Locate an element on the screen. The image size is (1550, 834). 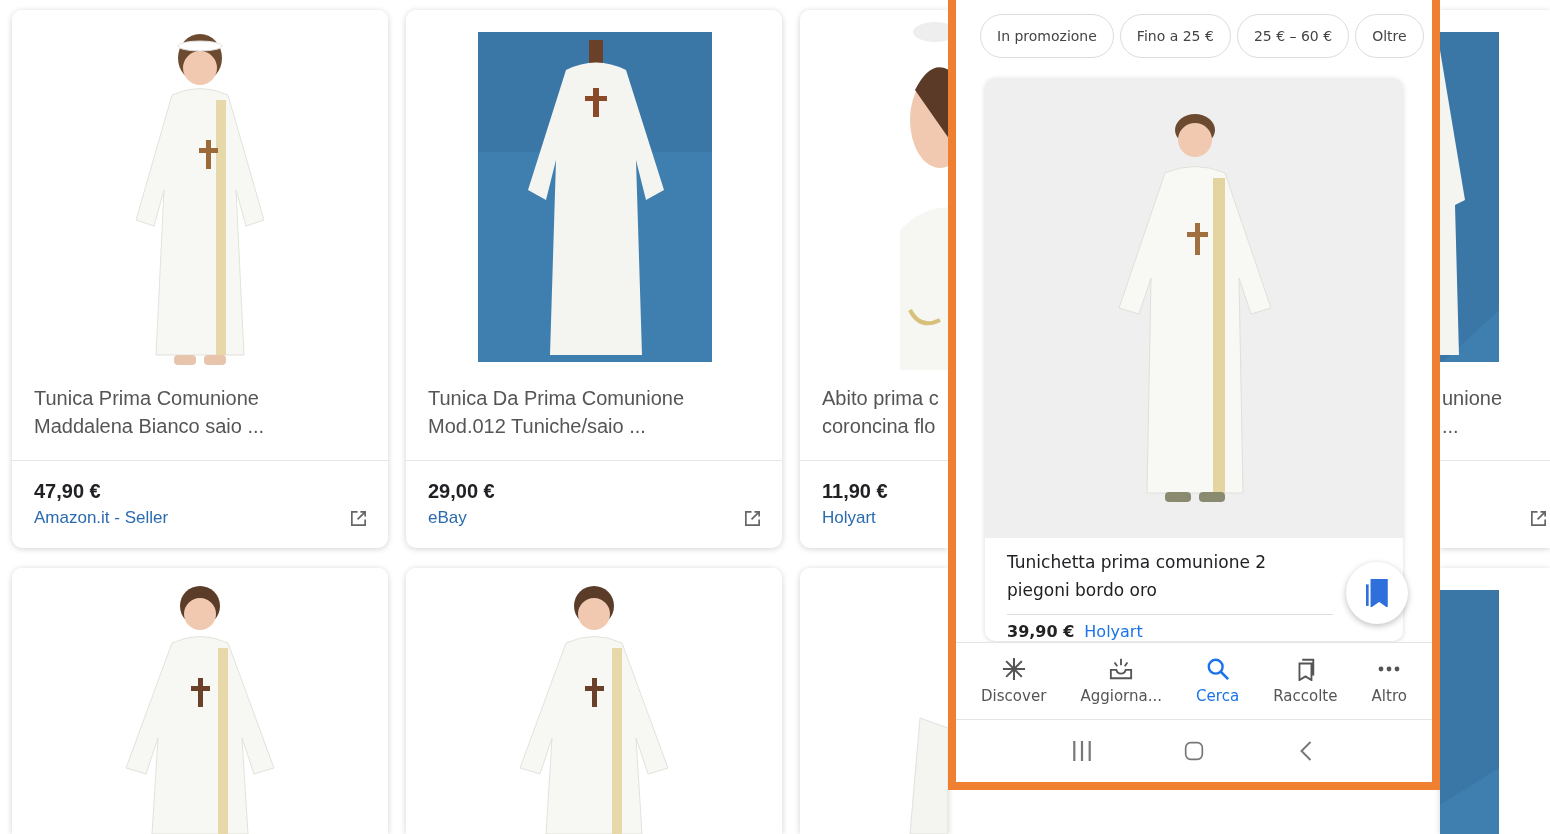
search-icon is located at coordinates (1217, 669).